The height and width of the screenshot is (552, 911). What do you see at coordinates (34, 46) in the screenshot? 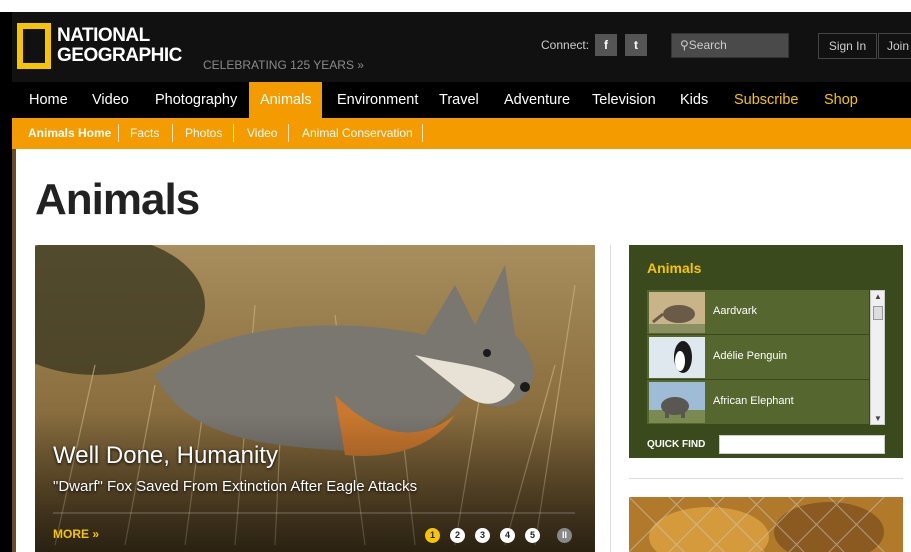
I see `natgeo-logo-icon` at bounding box center [34, 46].